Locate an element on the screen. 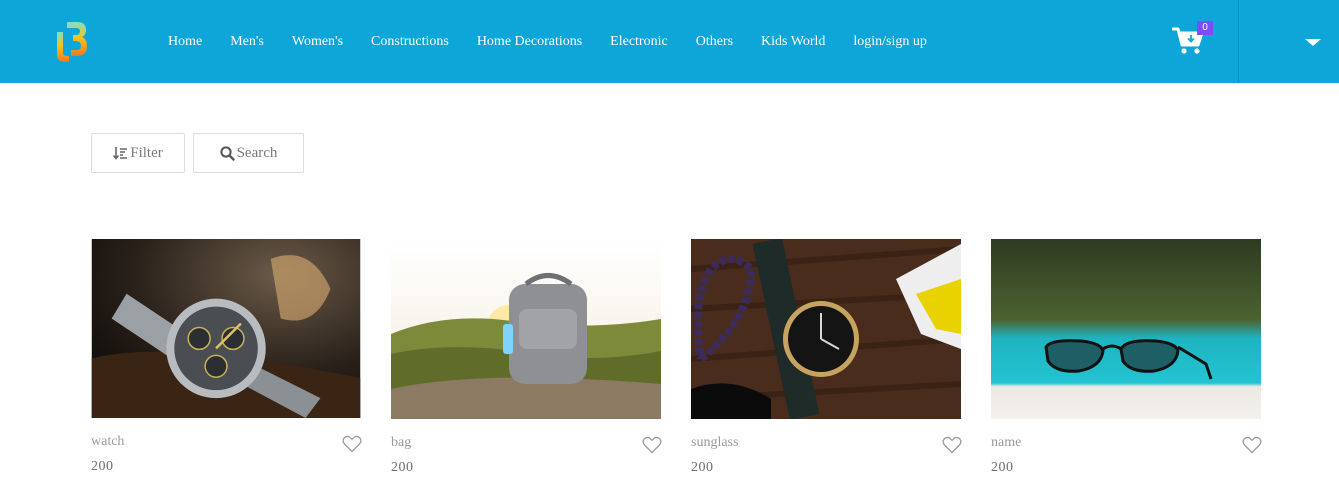 This screenshot has height=486, width=1339. product-image-sunglass is located at coordinates (826, 329).